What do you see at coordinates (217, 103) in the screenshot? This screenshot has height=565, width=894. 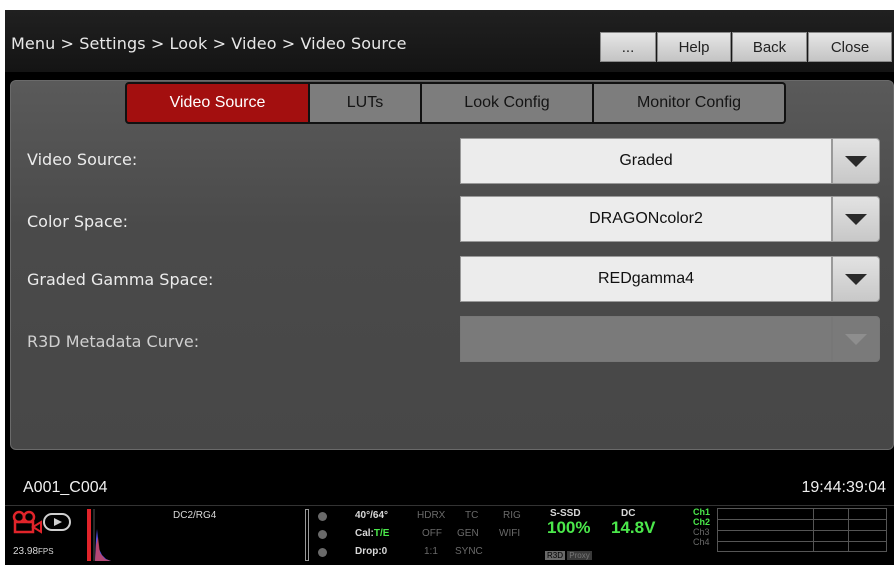 I see `tab-video-source: Video Source` at bounding box center [217, 103].